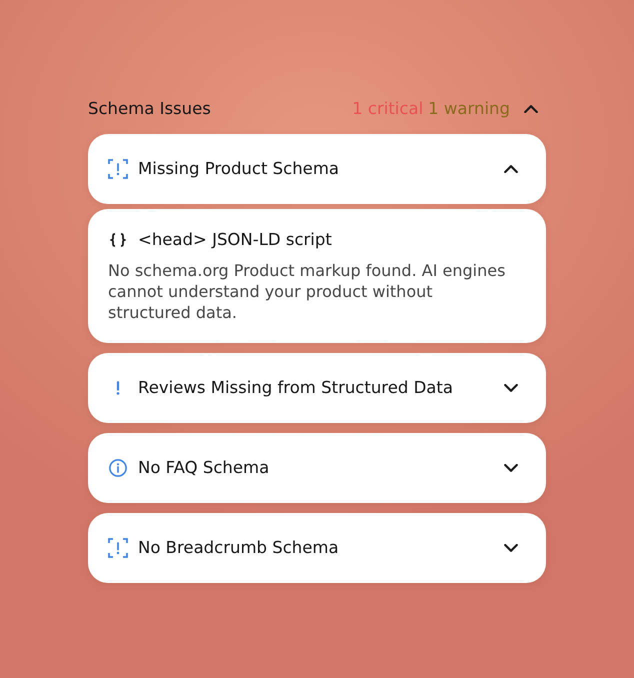  What do you see at coordinates (204, 468) in the screenshot?
I see `issue-title: No FAQ Schema` at bounding box center [204, 468].